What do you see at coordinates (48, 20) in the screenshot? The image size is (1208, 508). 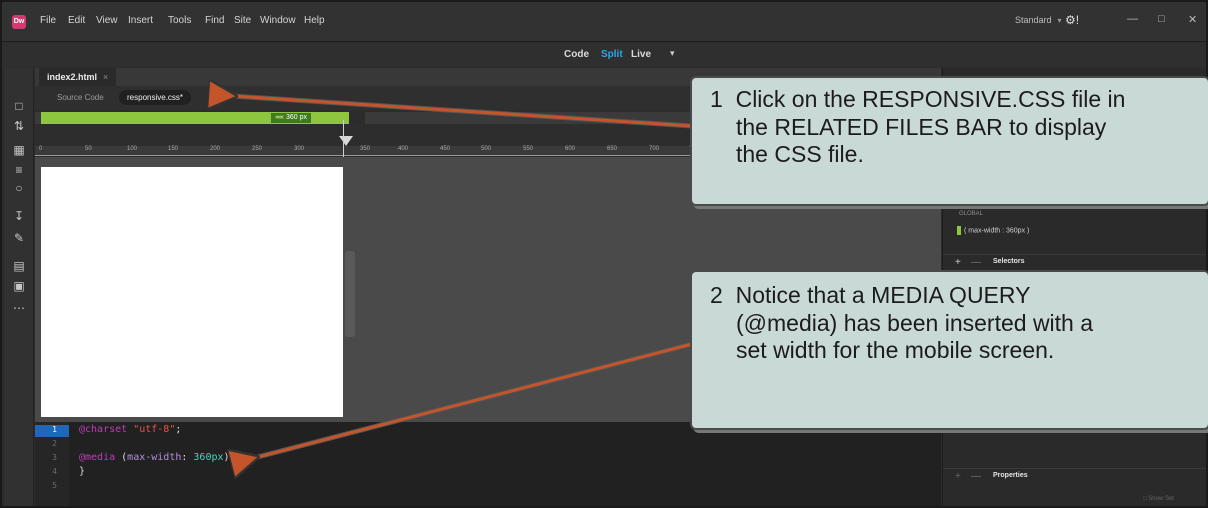 I see `menu-file: File` at bounding box center [48, 20].